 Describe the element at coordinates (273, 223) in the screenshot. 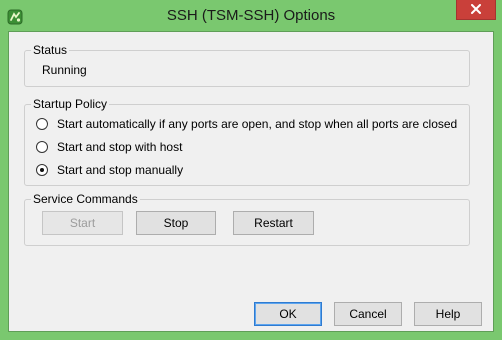

I see `restart-button: Restart` at that location.